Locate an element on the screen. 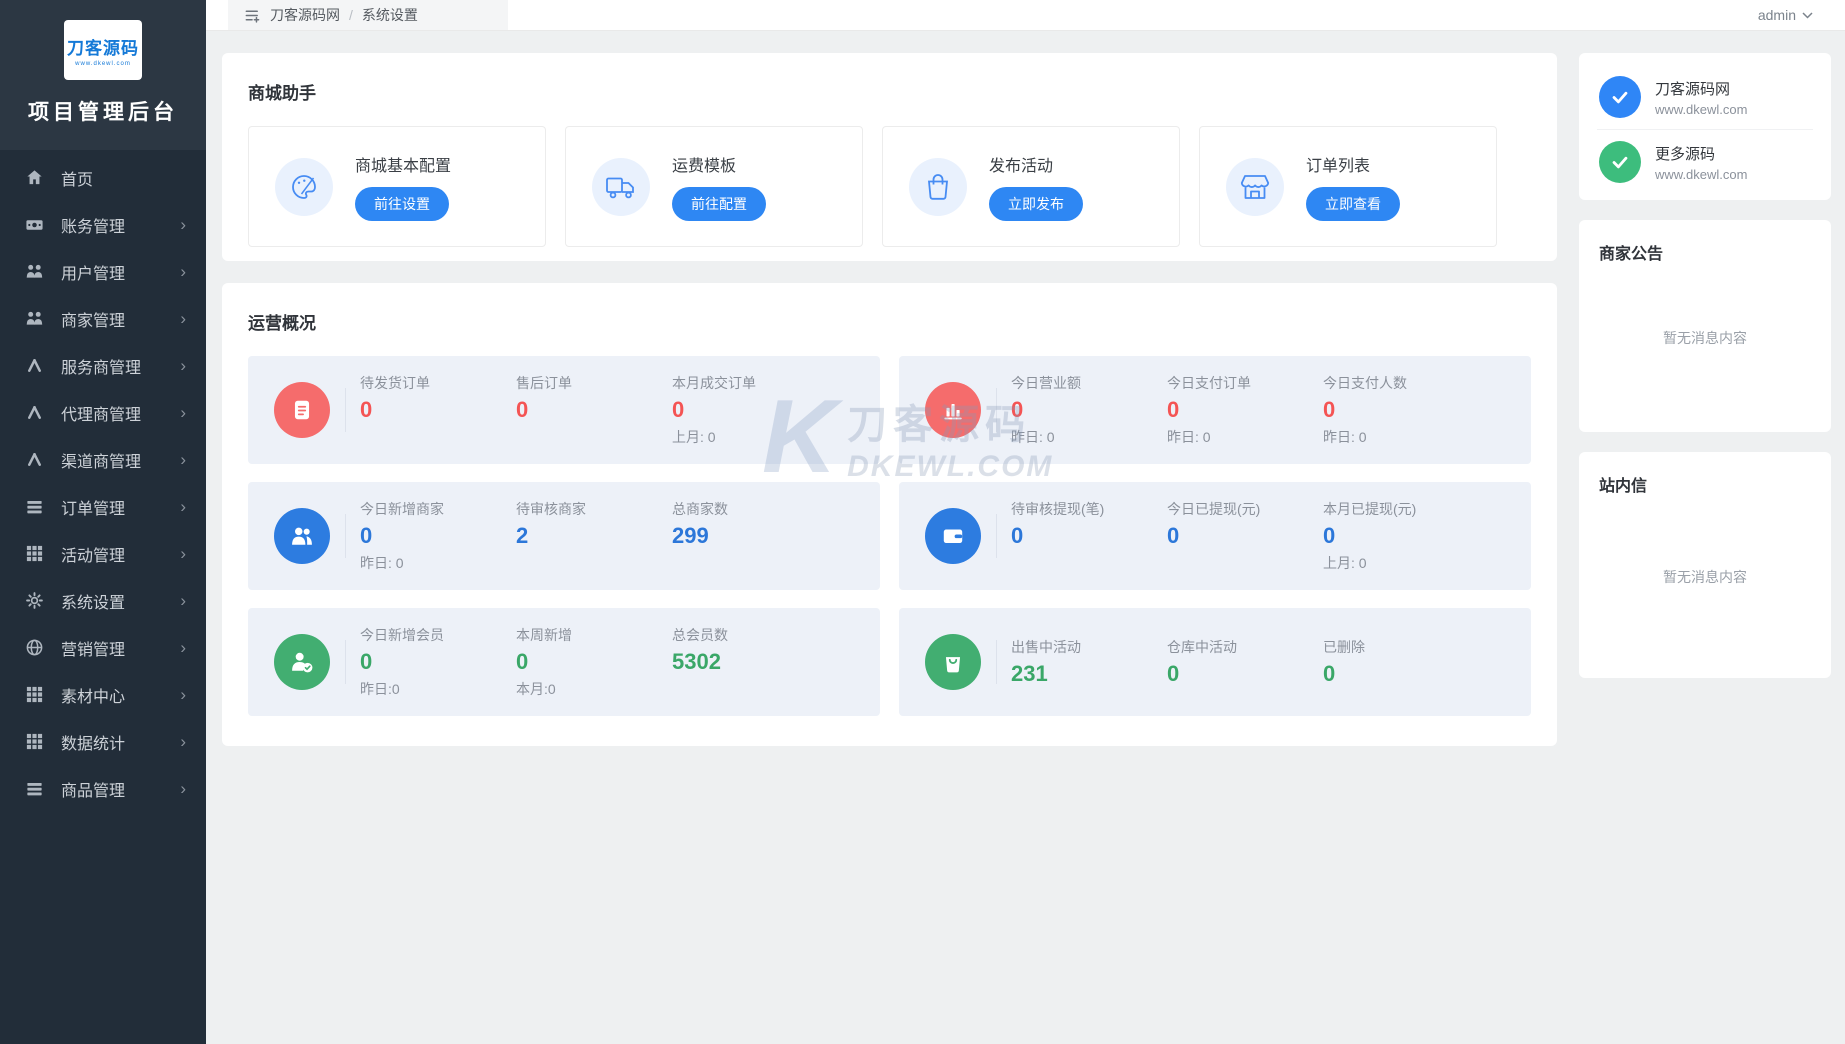 Image resolution: width=1845 pixels, height=1044 pixels. assistant-card-label: 运费模板 is located at coordinates (704, 166).